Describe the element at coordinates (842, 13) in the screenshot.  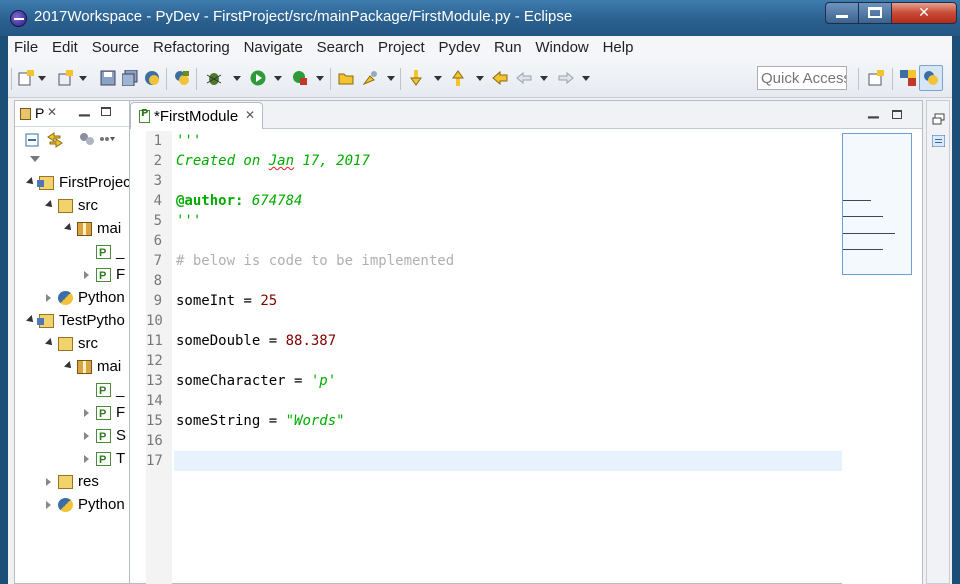
I see `minimize-button` at that location.